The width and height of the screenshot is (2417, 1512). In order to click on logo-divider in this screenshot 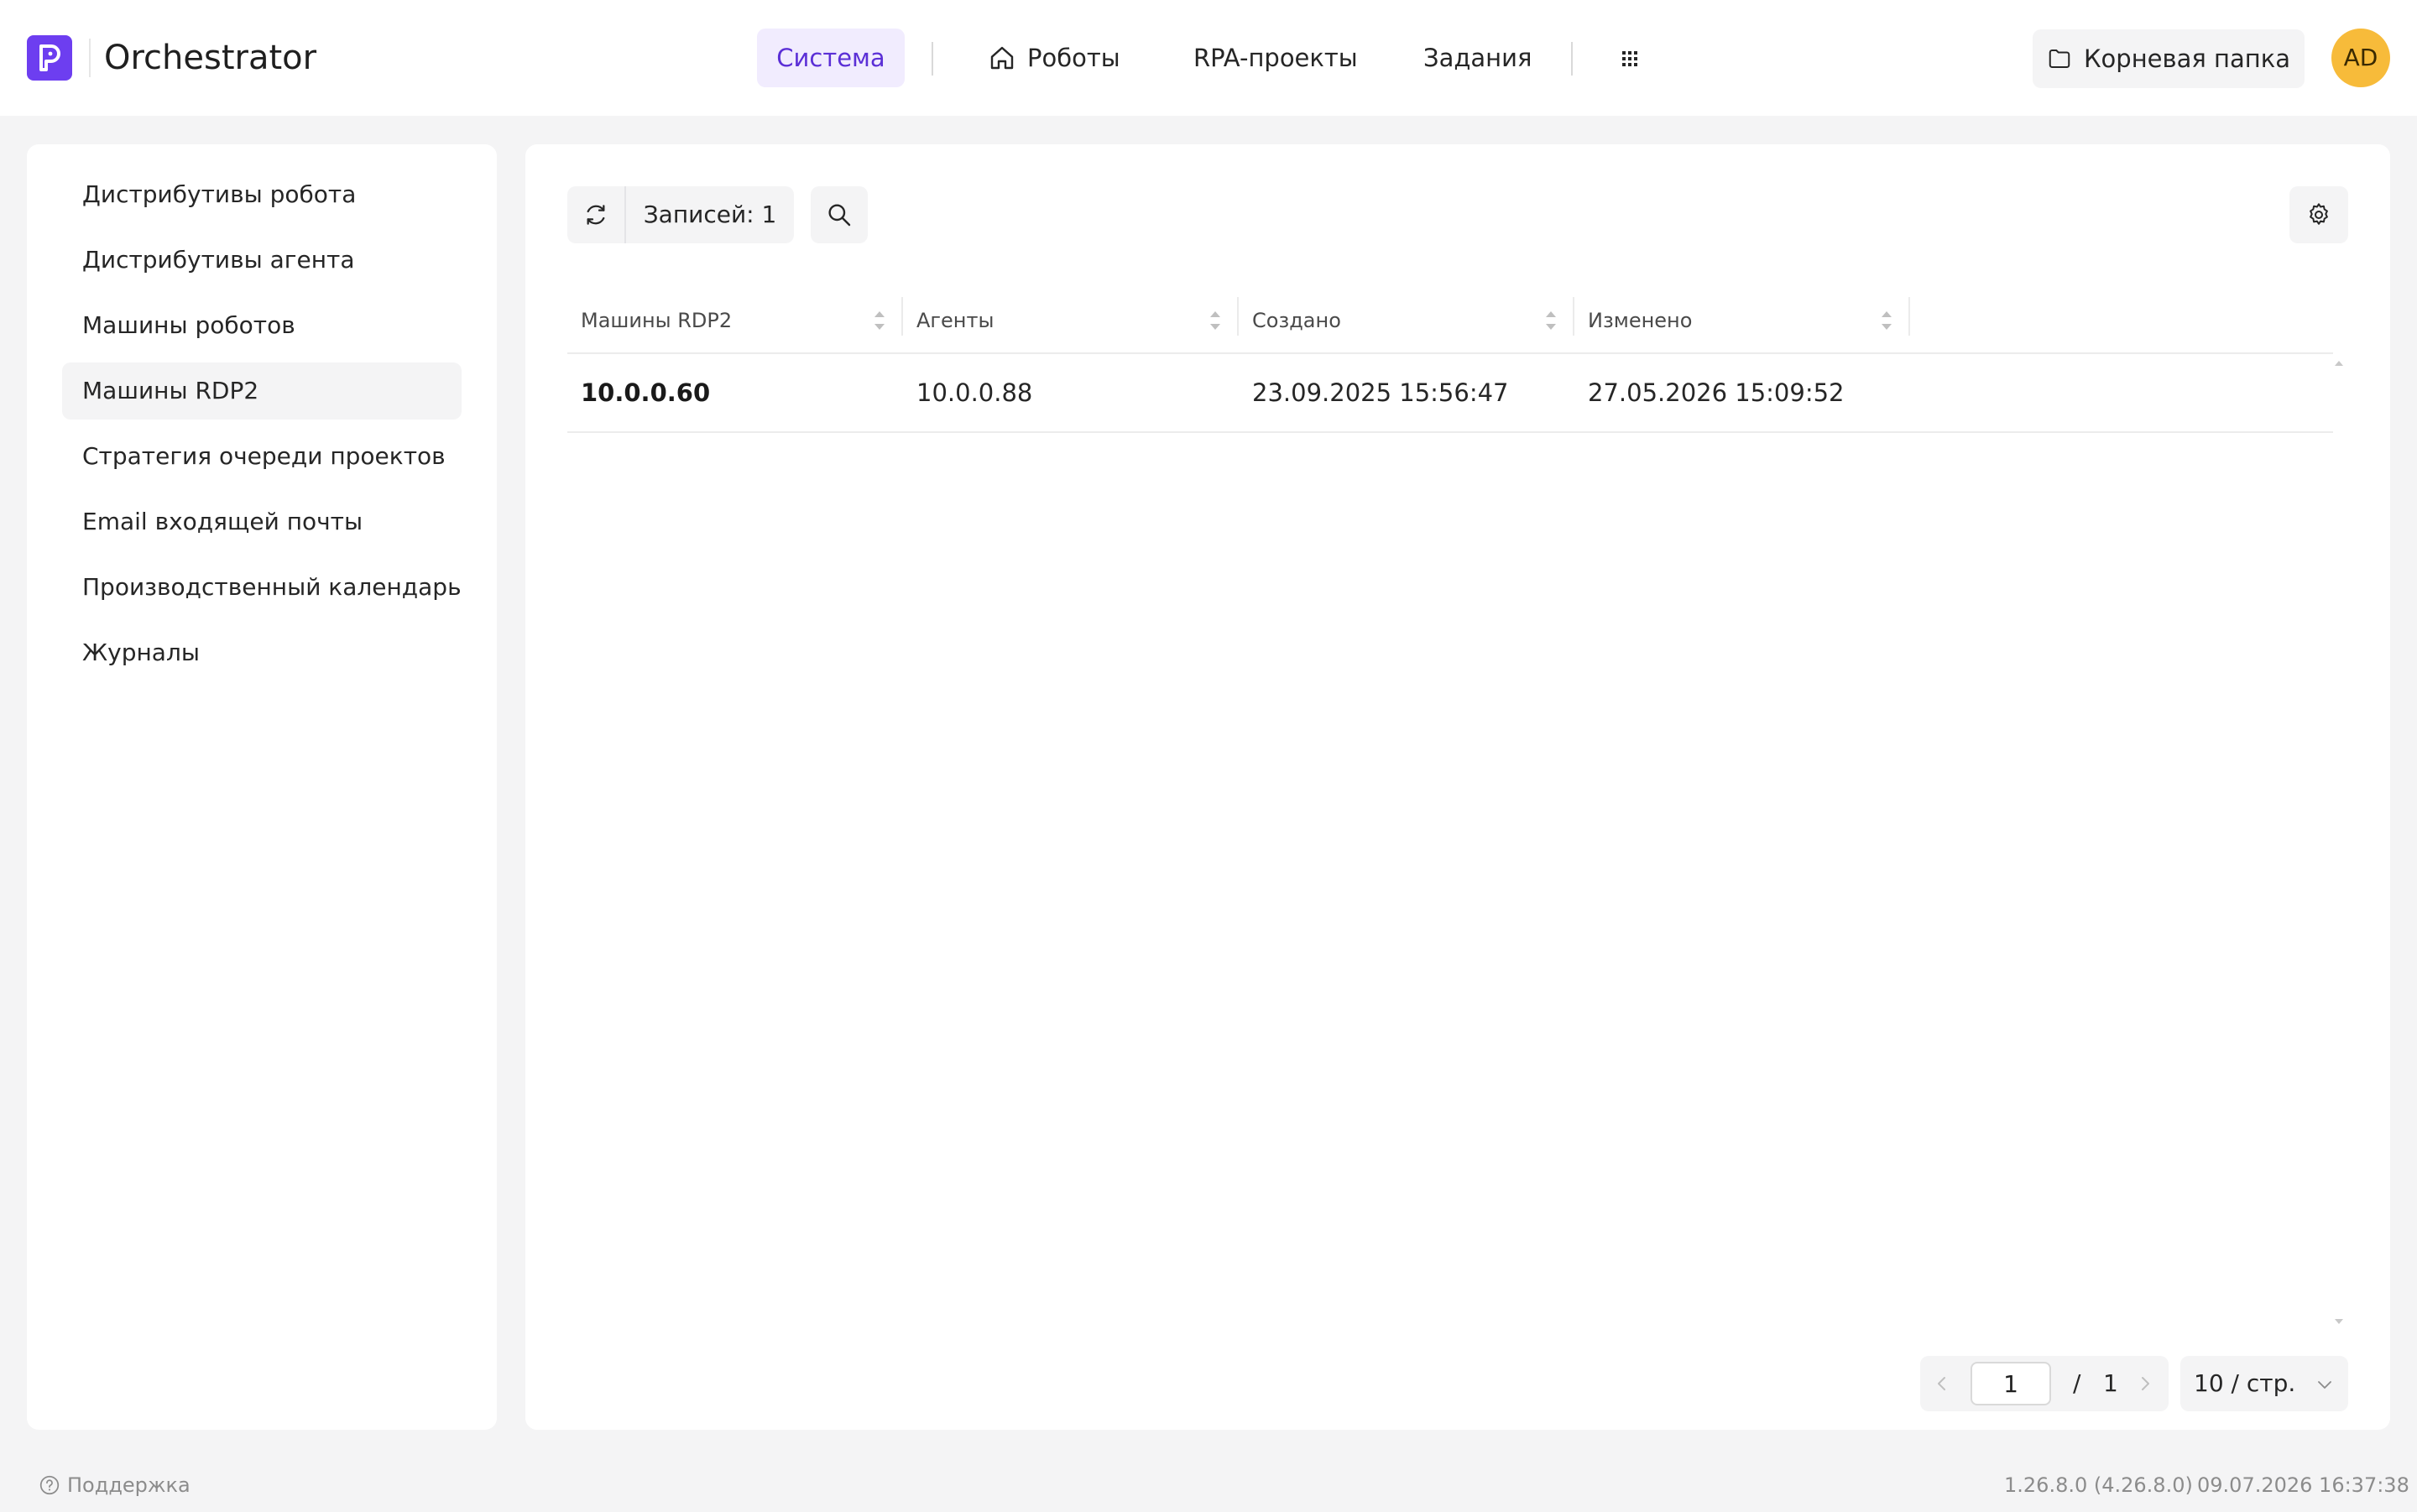, I will do `click(90, 58)`.